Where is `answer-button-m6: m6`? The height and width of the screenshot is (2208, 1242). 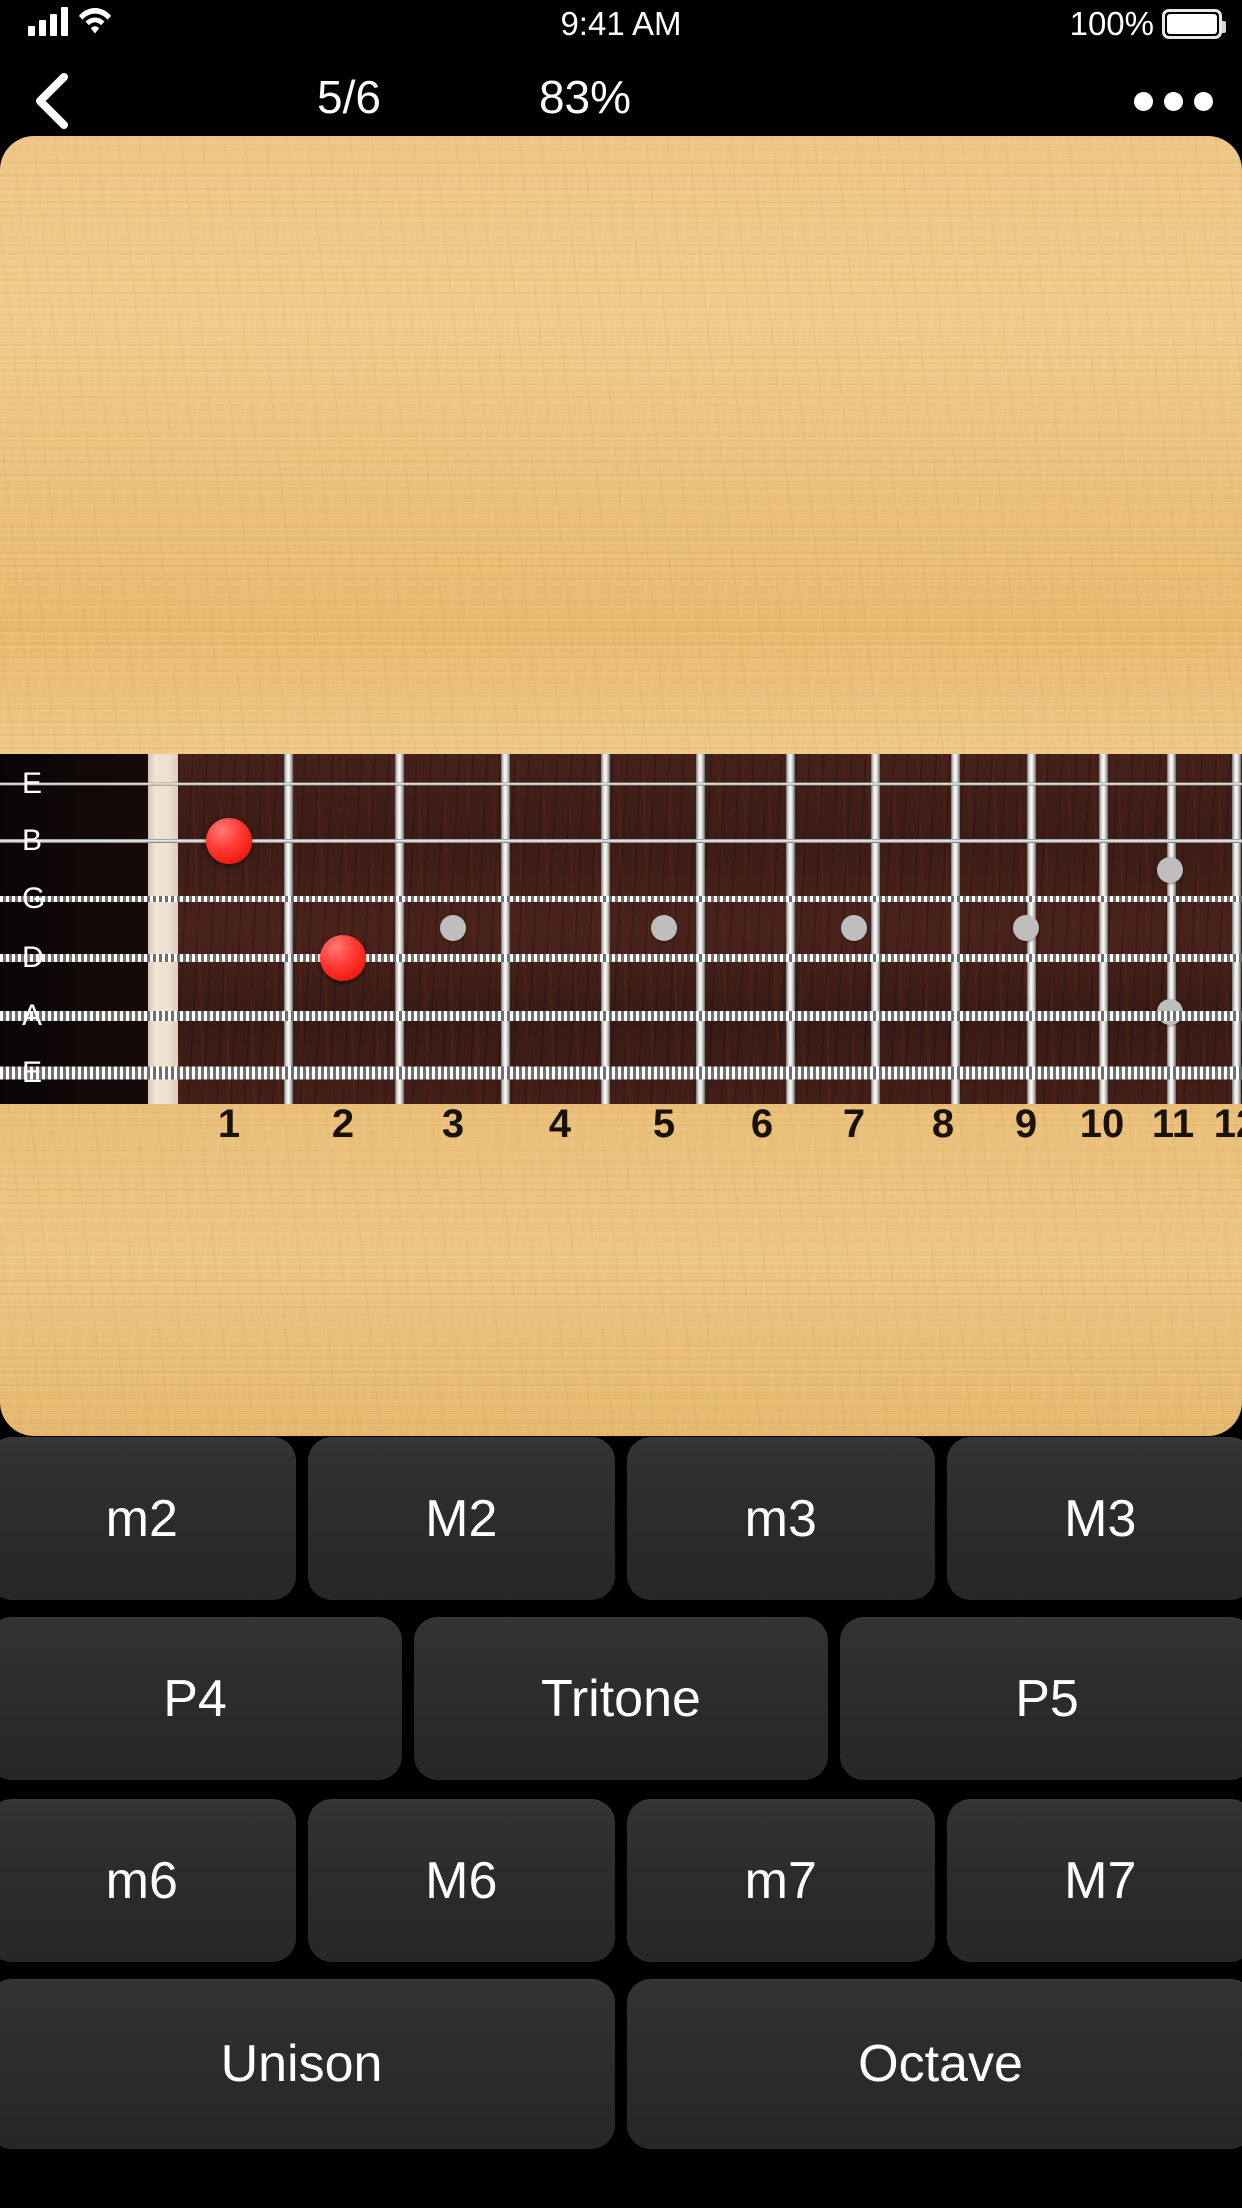
answer-button-m6: m6 is located at coordinates (148, 1880).